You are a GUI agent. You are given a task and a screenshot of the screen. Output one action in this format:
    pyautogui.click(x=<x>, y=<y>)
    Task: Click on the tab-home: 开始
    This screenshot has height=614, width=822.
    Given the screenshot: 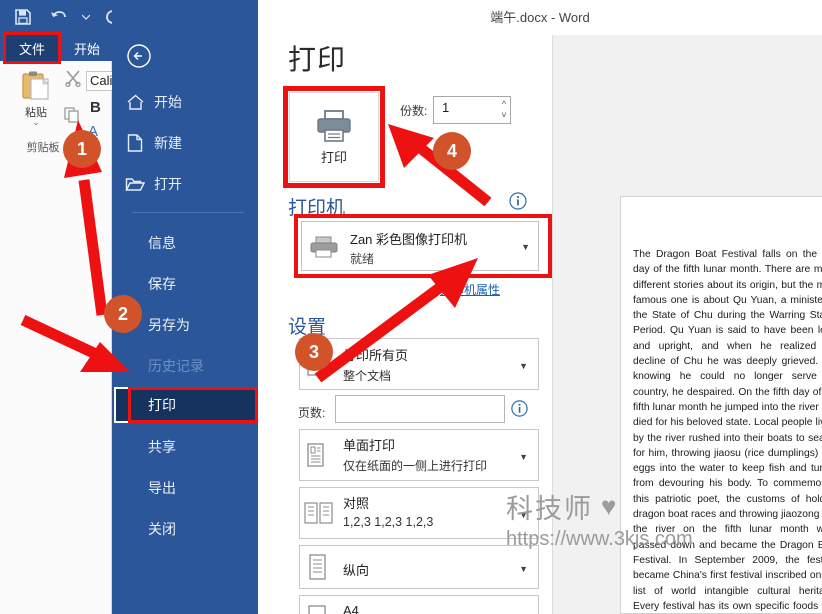 What is the action you would take?
    pyautogui.click(x=87, y=48)
    